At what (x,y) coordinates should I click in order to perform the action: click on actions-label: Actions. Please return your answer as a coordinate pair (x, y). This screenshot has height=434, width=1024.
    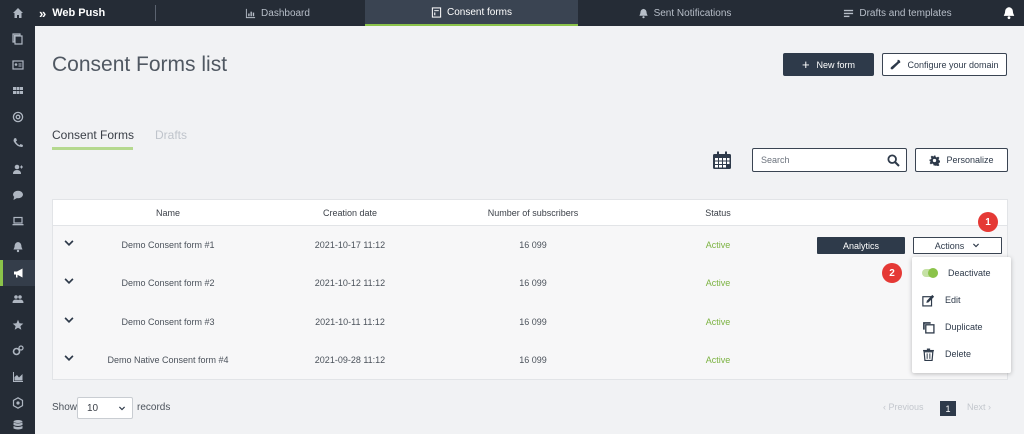
    Looking at the image, I should click on (949, 245).